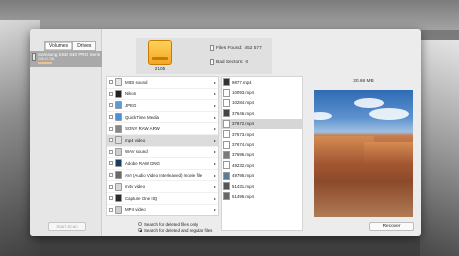 The width and height of the screenshot is (459, 256). I want to click on file-item: 51431.mp4, so click(262, 186).